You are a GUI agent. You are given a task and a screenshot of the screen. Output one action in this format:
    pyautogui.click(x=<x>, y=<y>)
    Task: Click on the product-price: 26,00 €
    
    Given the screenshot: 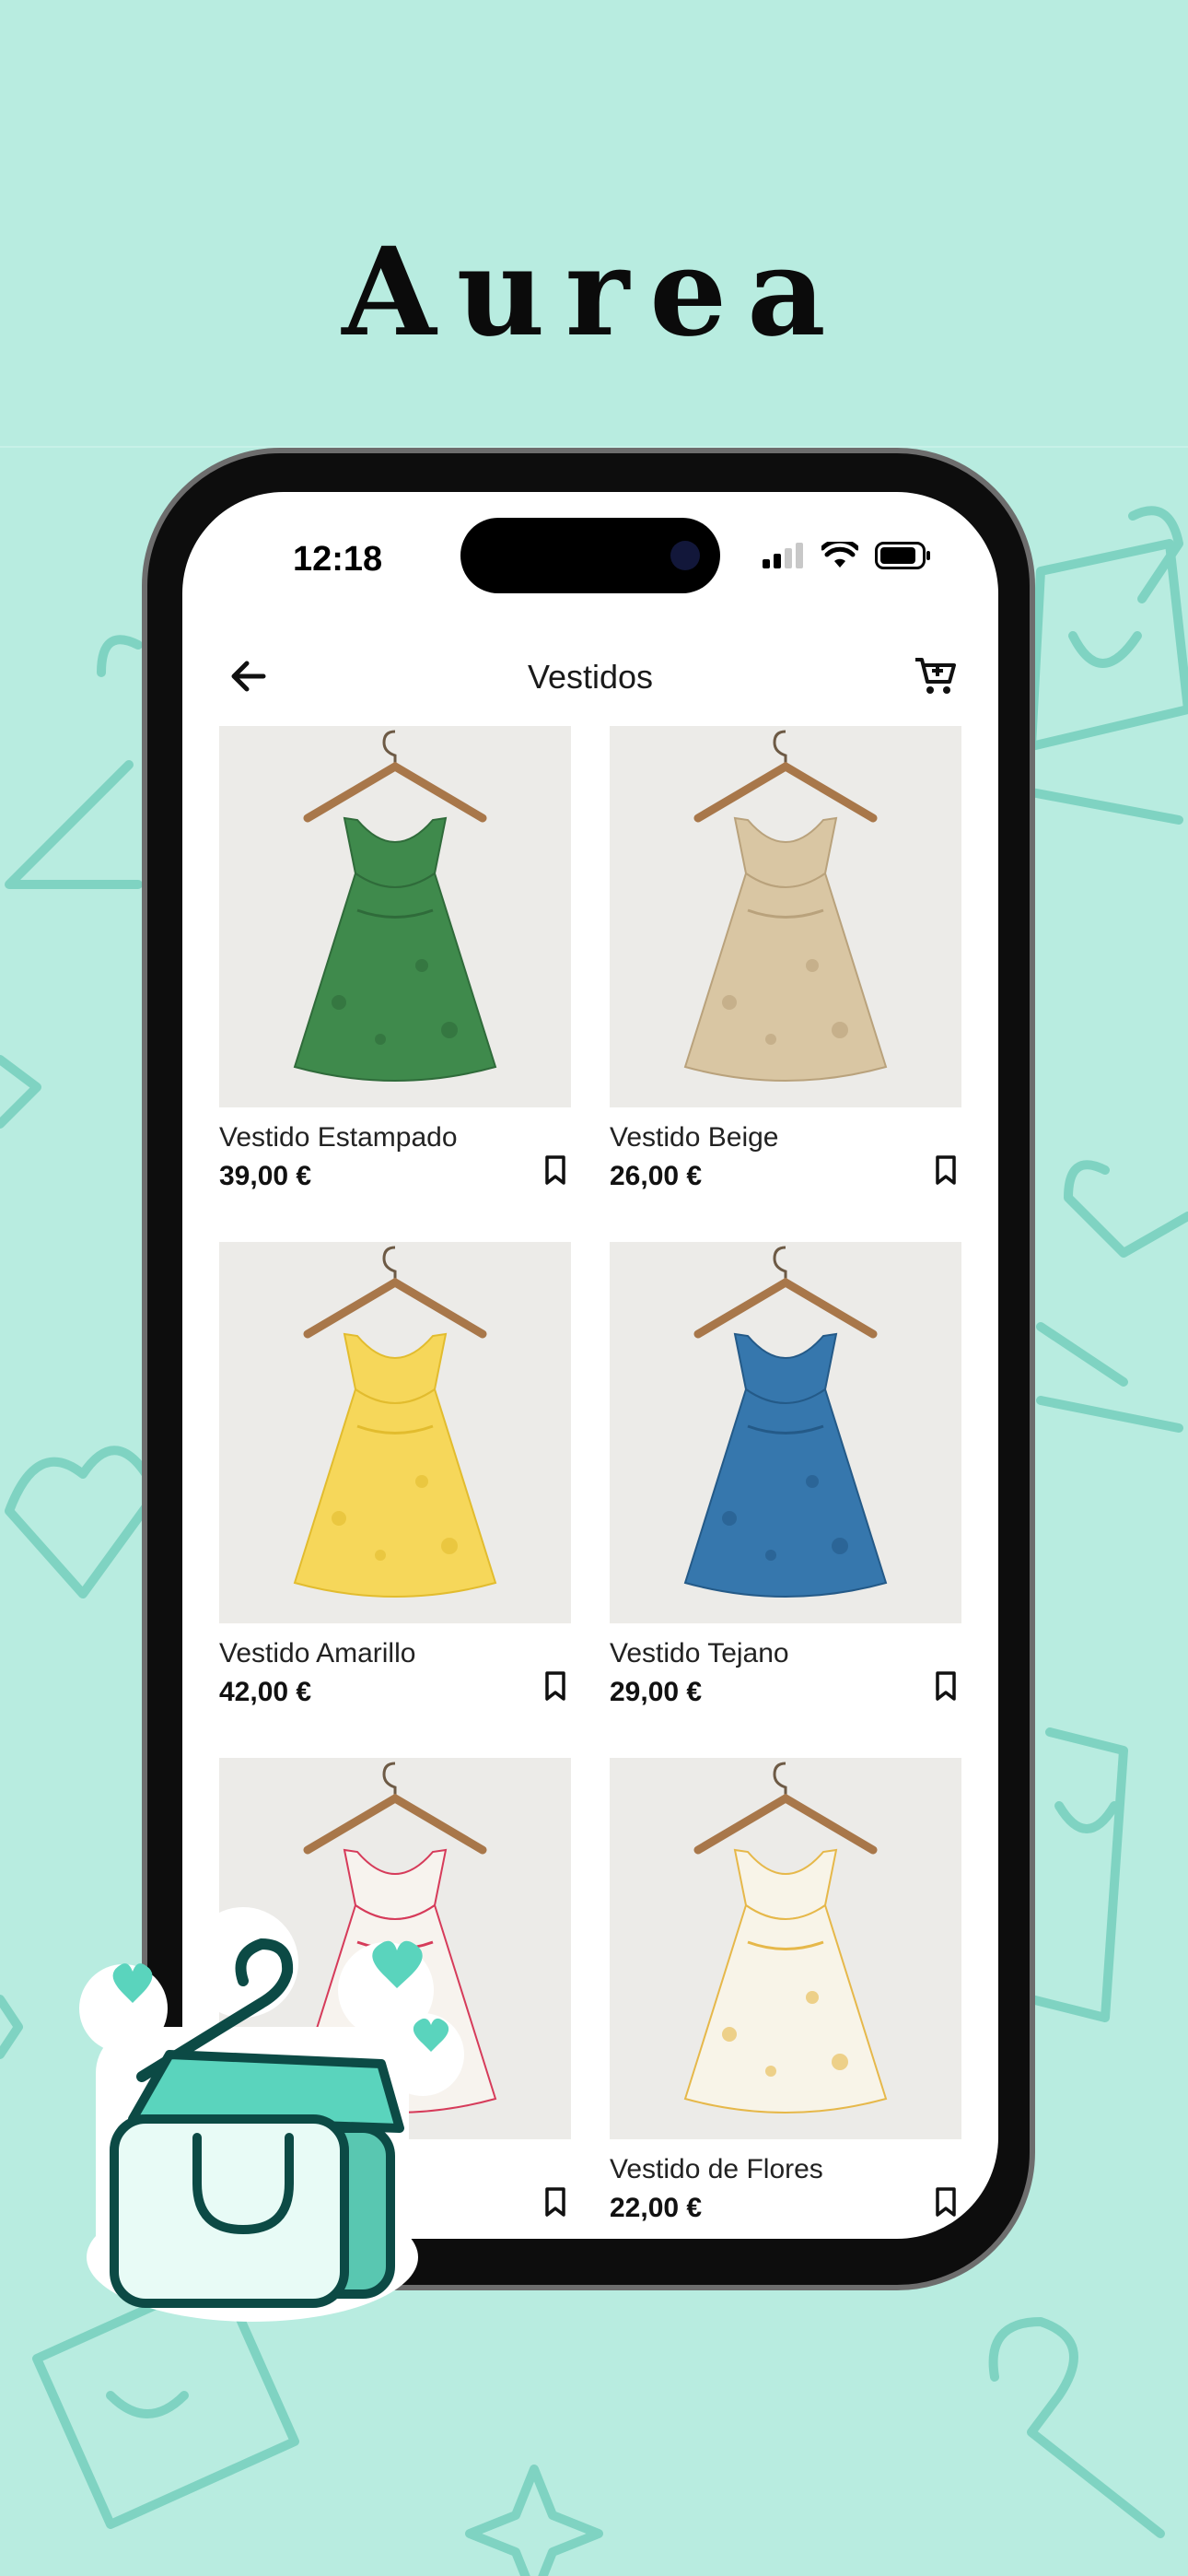 What is the action you would take?
    pyautogui.click(x=656, y=1176)
    